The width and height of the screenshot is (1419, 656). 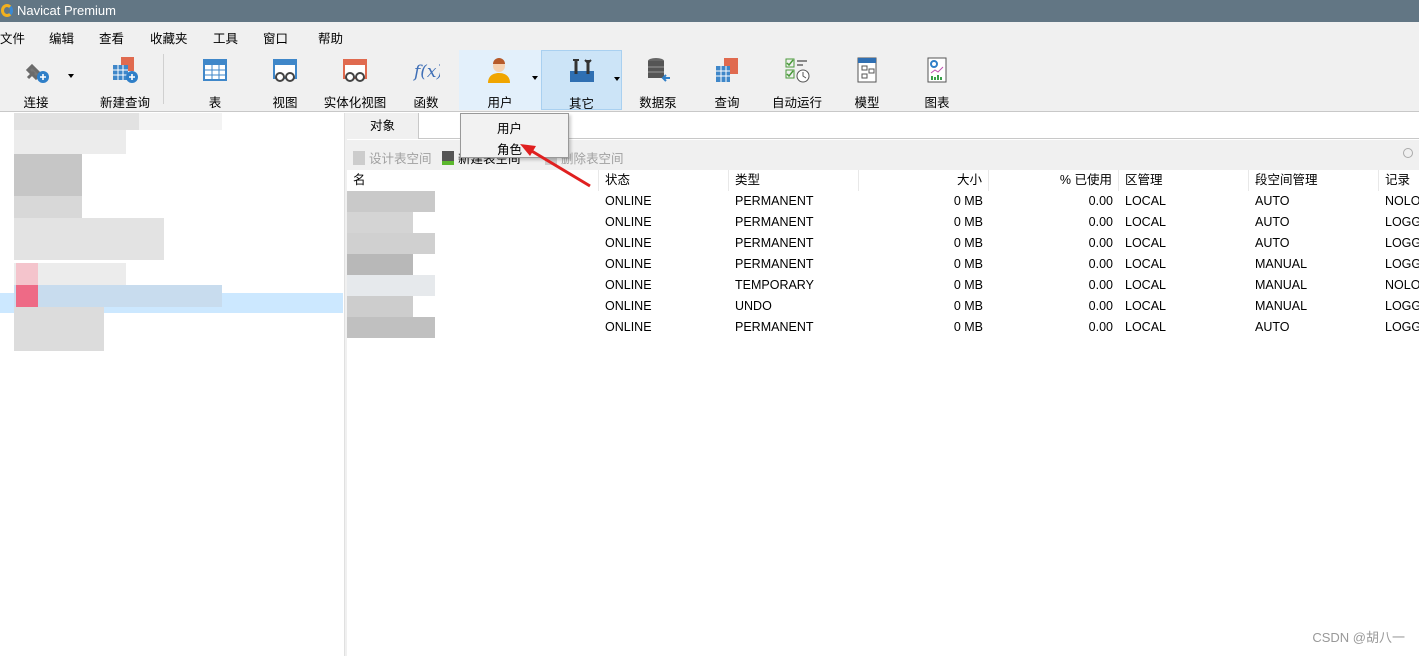 I want to click on model-icon, so click(x=867, y=70).